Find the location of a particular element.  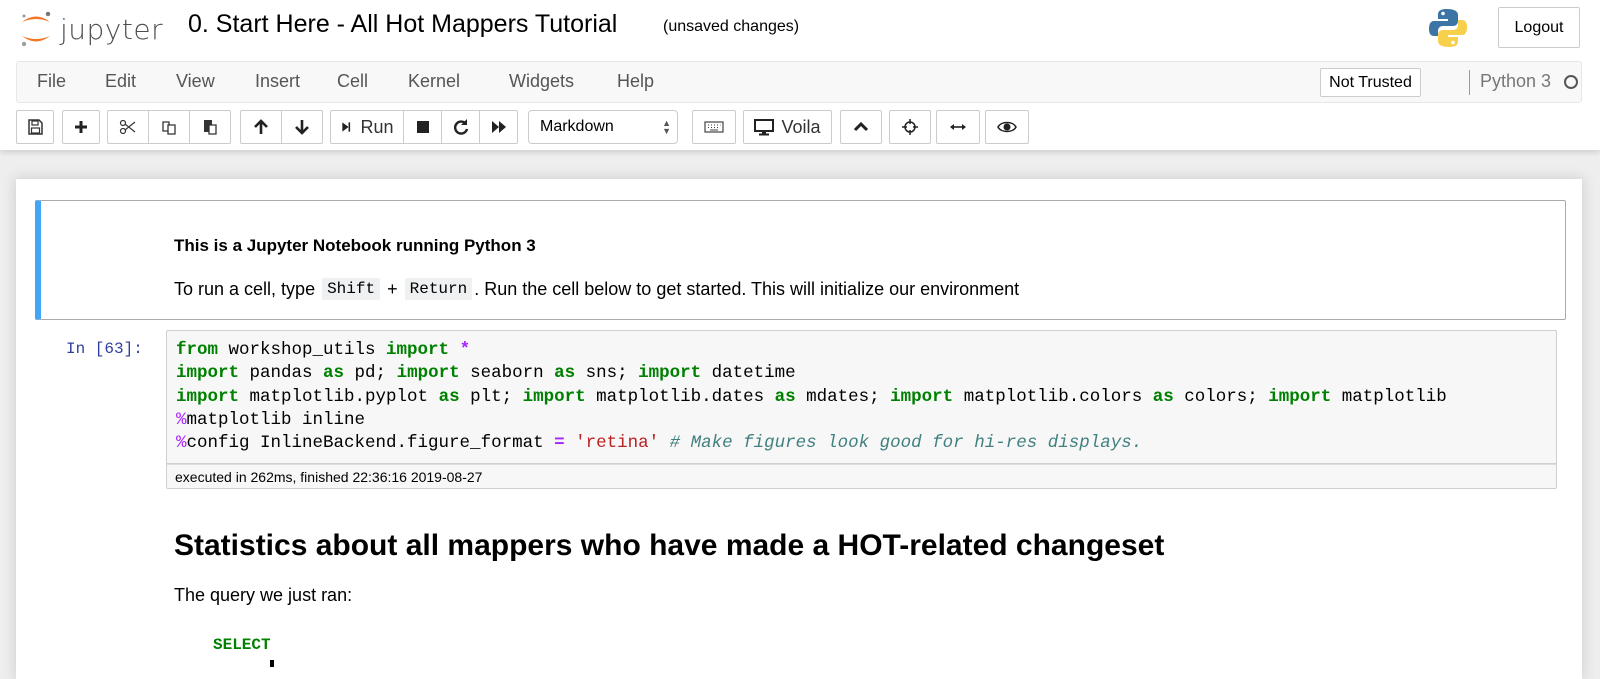

move-up-button is located at coordinates (261, 127).